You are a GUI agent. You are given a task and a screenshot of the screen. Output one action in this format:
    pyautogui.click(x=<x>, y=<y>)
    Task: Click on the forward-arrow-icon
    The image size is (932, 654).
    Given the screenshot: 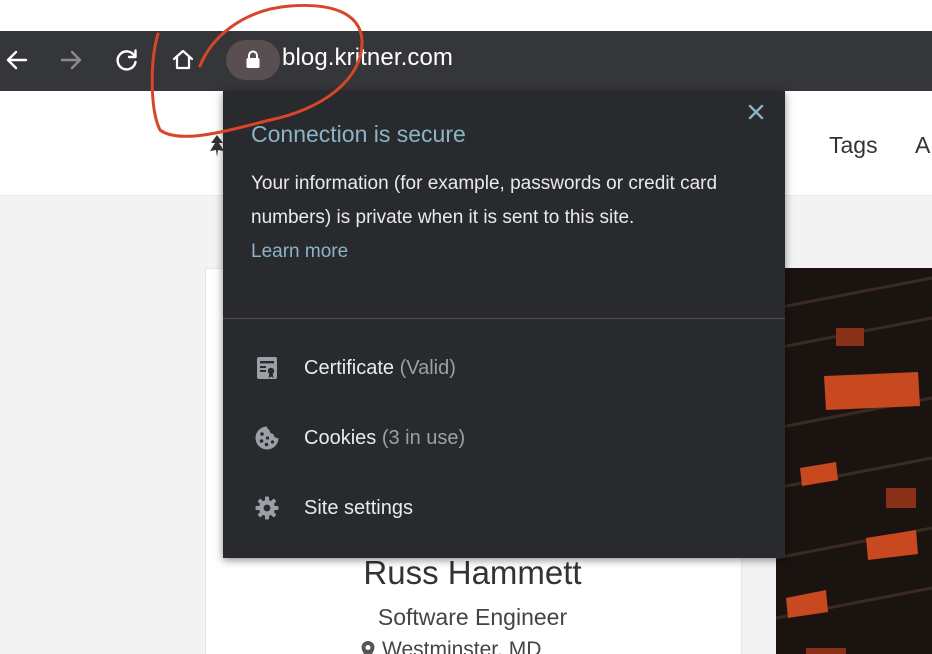 What is the action you would take?
    pyautogui.click(x=71, y=60)
    